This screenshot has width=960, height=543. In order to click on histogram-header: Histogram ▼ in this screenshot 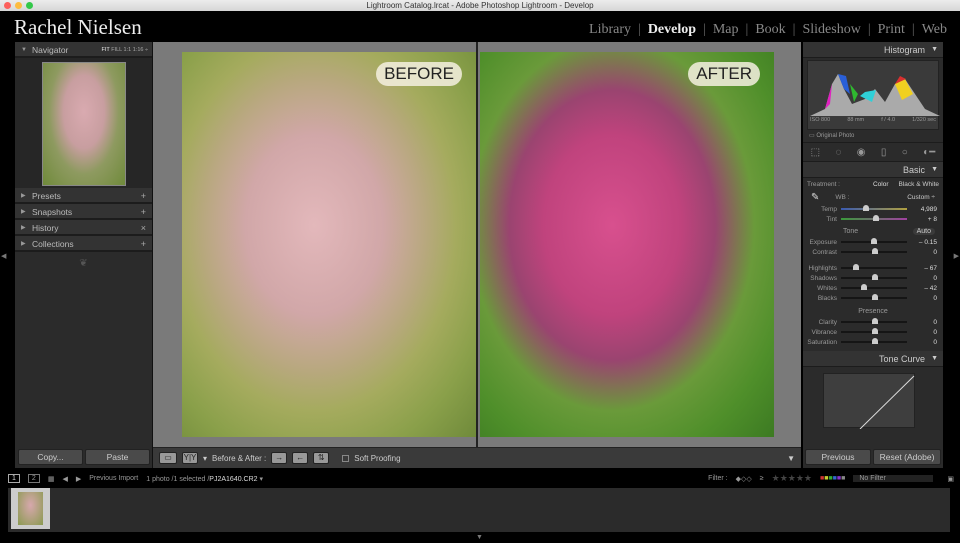, I will do `click(873, 50)`.